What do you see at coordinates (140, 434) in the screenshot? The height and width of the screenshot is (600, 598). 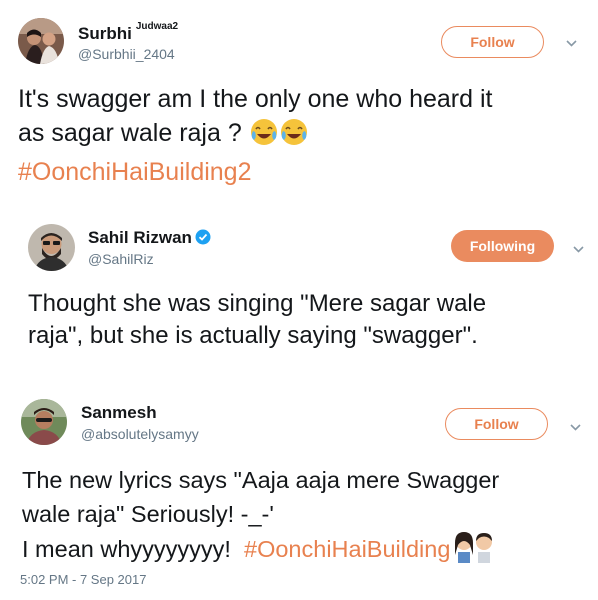 I see `handle: @absolutelysamyy` at bounding box center [140, 434].